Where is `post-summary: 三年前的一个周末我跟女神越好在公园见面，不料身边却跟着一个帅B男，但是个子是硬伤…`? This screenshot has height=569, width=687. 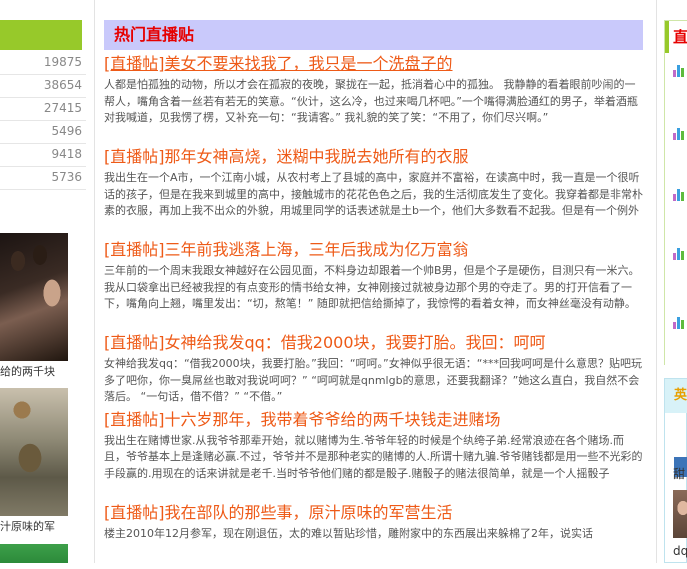
post-summary: 三年前的一个周末我跟女神越好在公园见面，不料身边却跟着一个帅B男，但是个子是硬伤… is located at coordinates (372, 287).